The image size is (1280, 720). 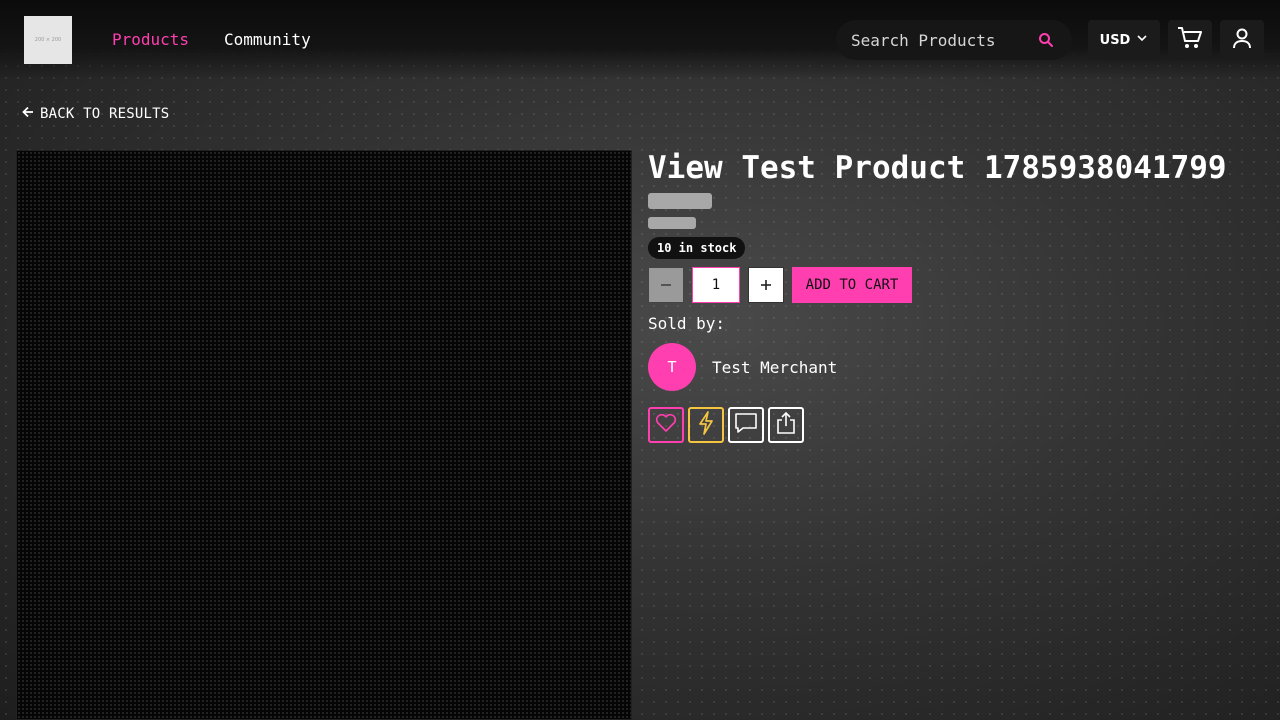 What do you see at coordinates (1046, 40) in the screenshot?
I see `search-icon` at bounding box center [1046, 40].